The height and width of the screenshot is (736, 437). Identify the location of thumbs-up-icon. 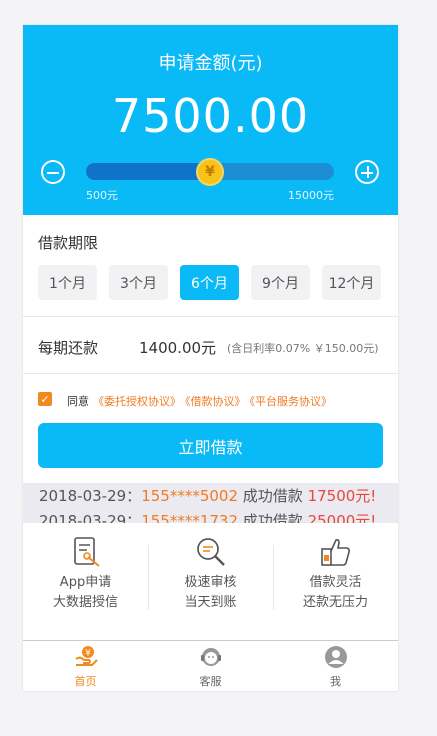
(335, 552).